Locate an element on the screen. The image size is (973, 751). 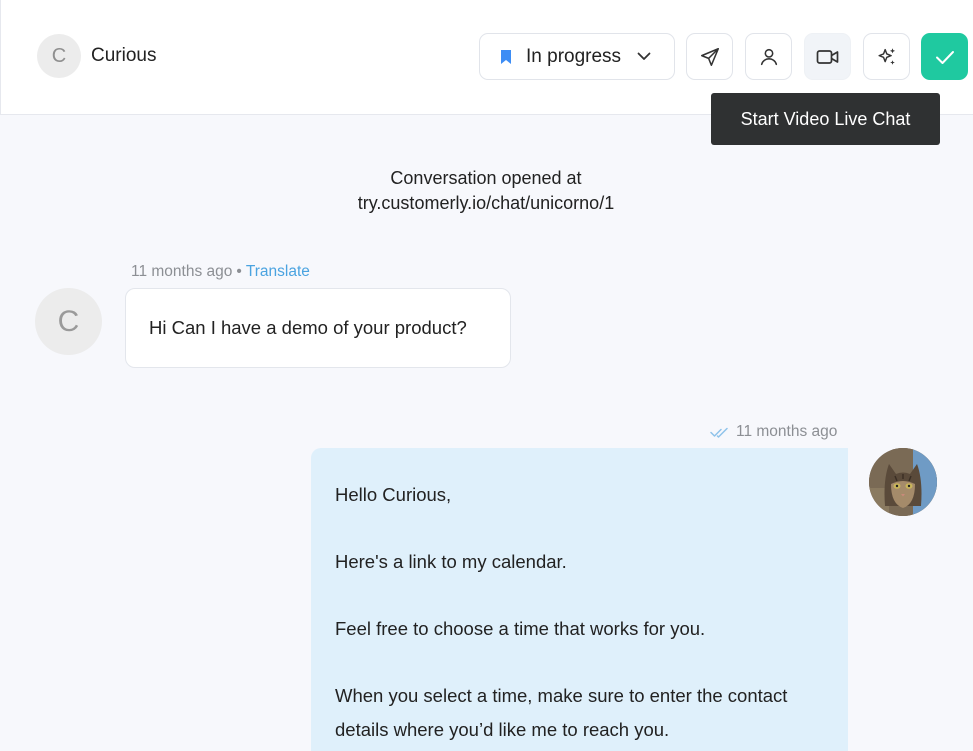
video-chat-button is located at coordinates (827, 56).